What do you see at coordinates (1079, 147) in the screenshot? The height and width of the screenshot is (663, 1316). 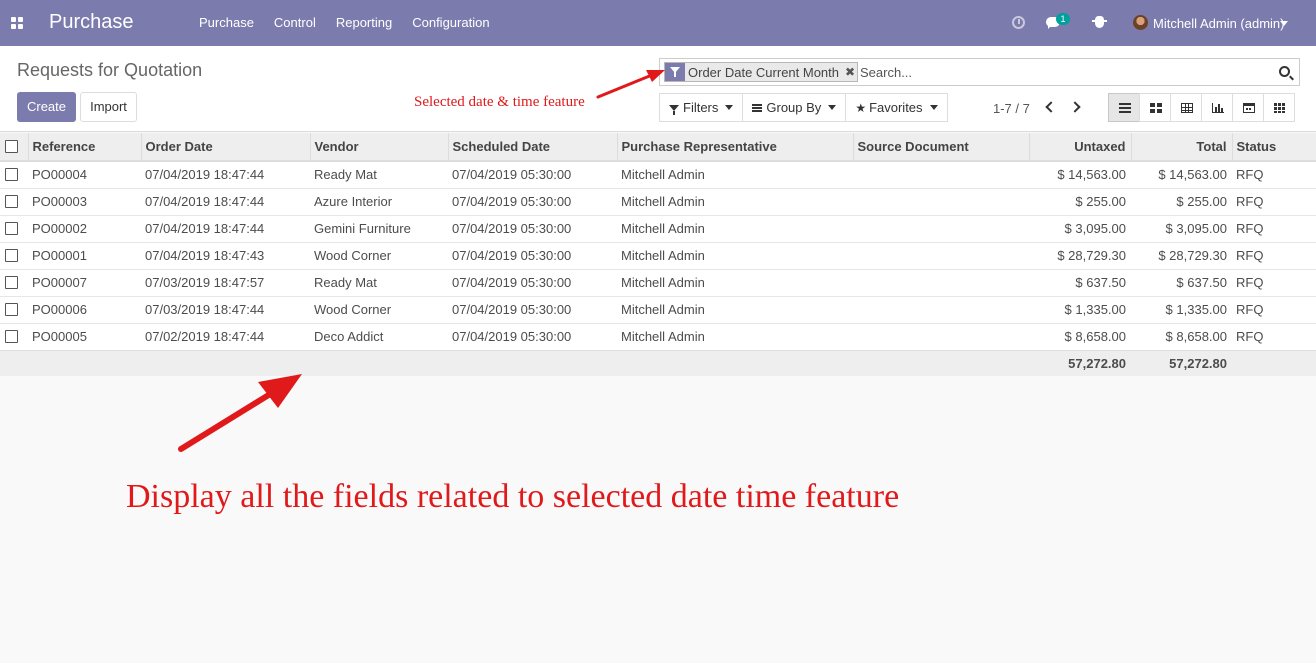 I see `col-untaxed: Untaxed` at bounding box center [1079, 147].